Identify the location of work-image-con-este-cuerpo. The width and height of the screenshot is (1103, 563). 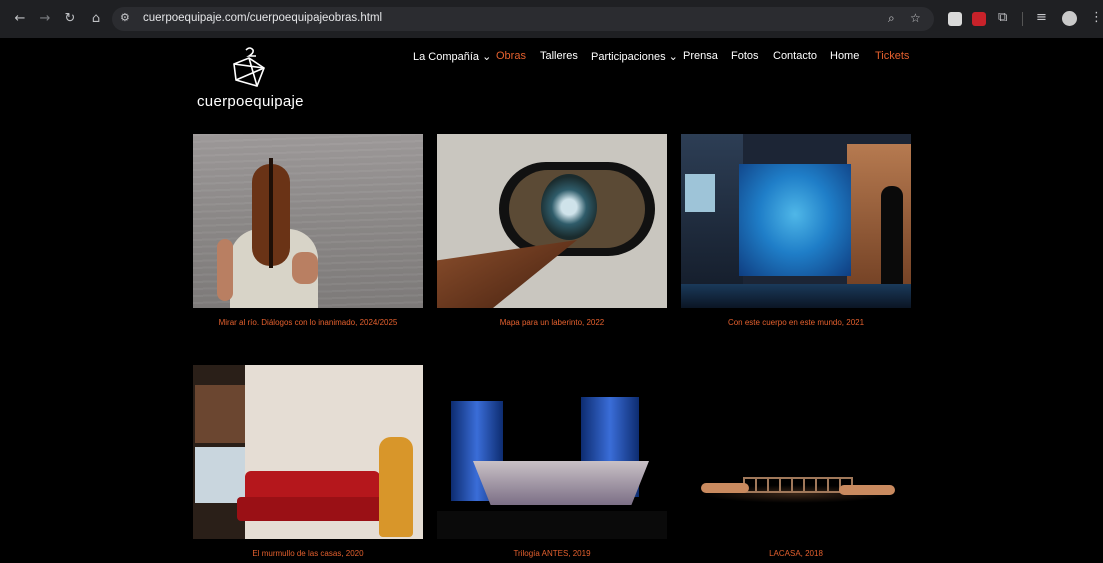
(796, 221).